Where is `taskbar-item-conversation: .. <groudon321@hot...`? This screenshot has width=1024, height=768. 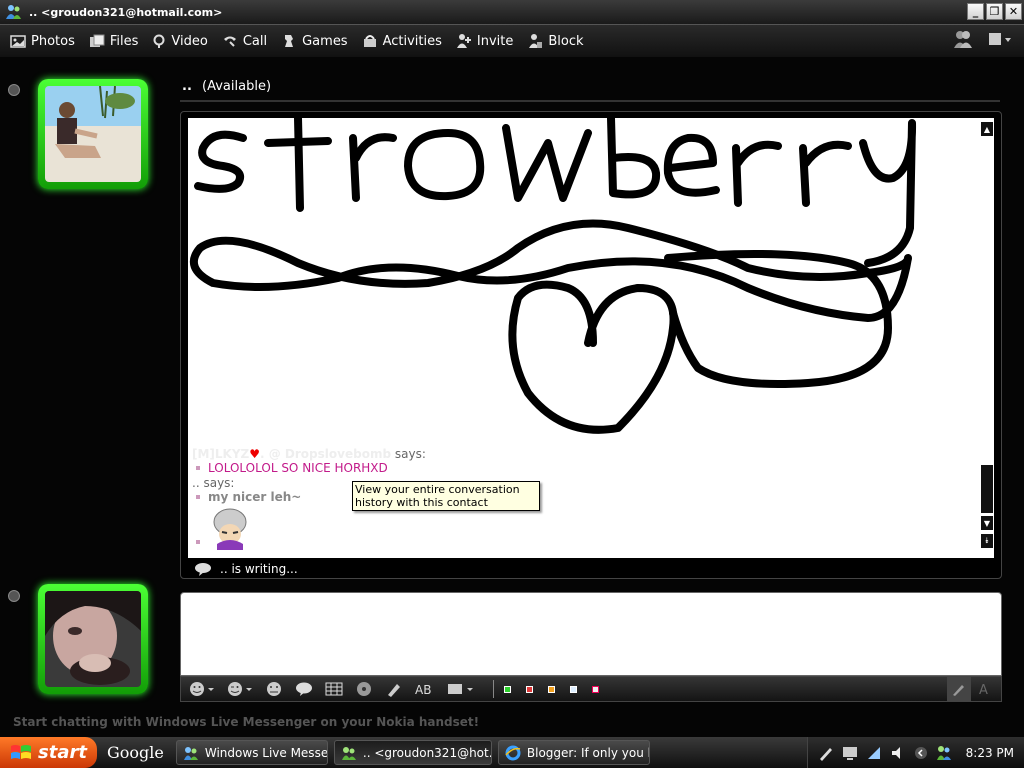 taskbar-item-conversation: .. <groudon321@hot... is located at coordinates (412, 752).